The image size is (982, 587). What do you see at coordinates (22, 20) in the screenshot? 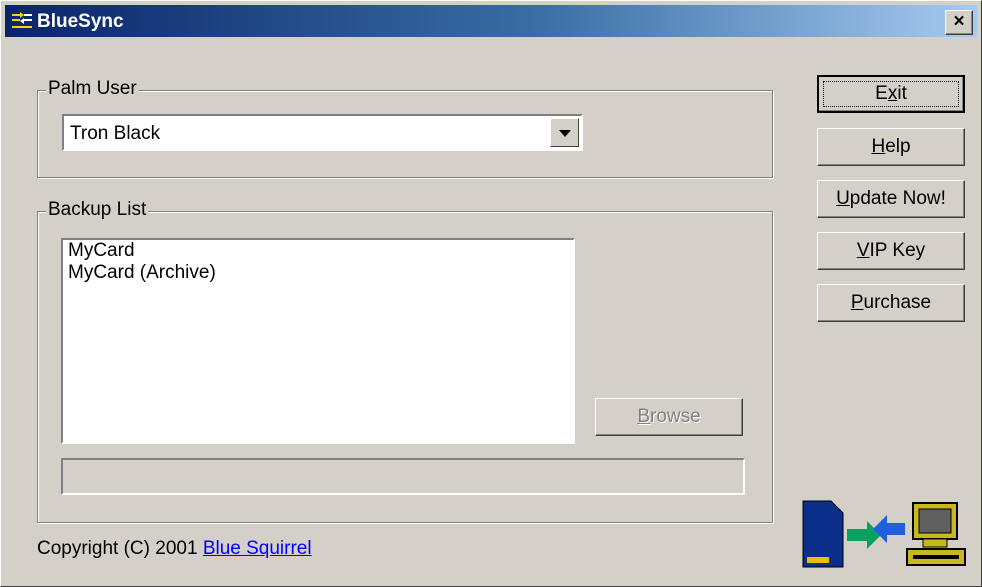
I see `bluesync-app-icon` at bounding box center [22, 20].